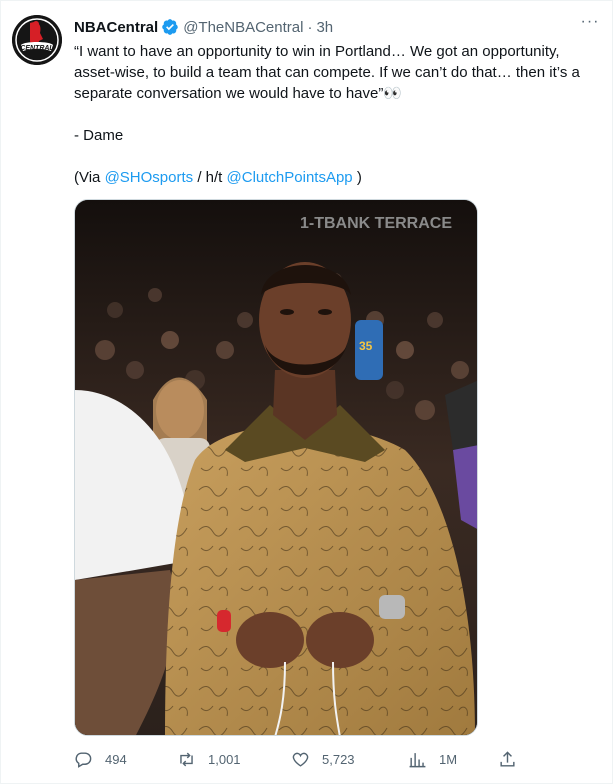 The height and width of the screenshot is (784, 613). What do you see at coordinates (290, 177) in the screenshot?
I see `mention-clutchpointsapp: @ClutchPointsApp` at bounding box center [290, 177].